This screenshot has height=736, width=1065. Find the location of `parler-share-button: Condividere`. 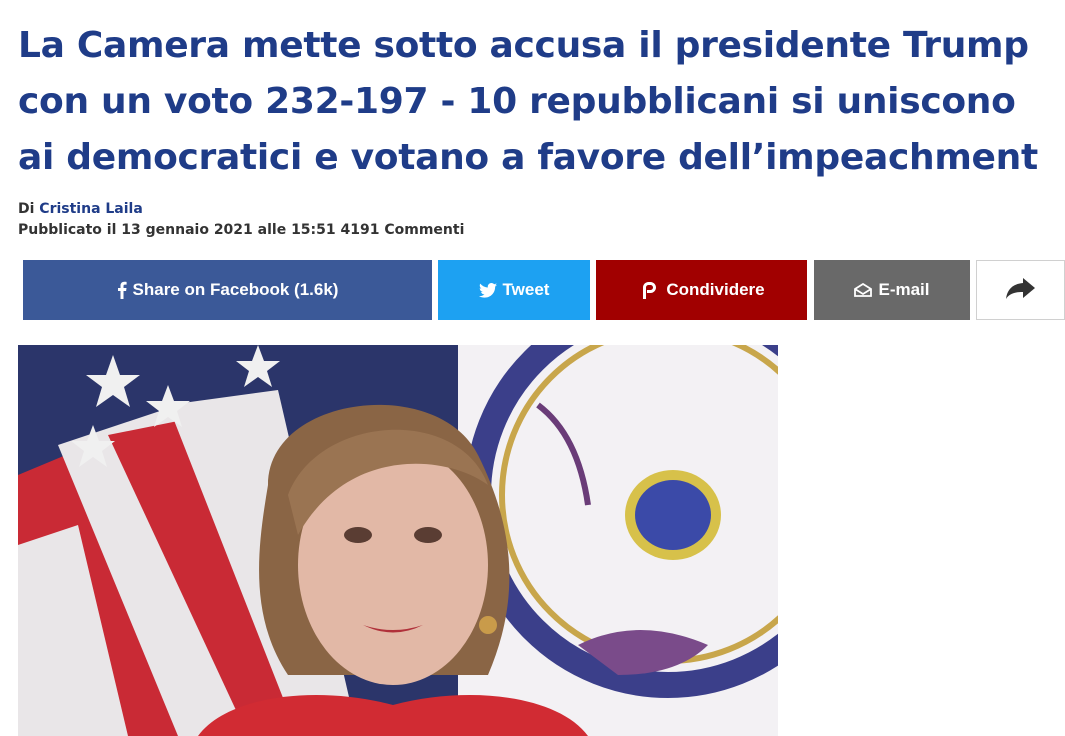

parler-share-button: Condividere is located at coordinates (701, 290).